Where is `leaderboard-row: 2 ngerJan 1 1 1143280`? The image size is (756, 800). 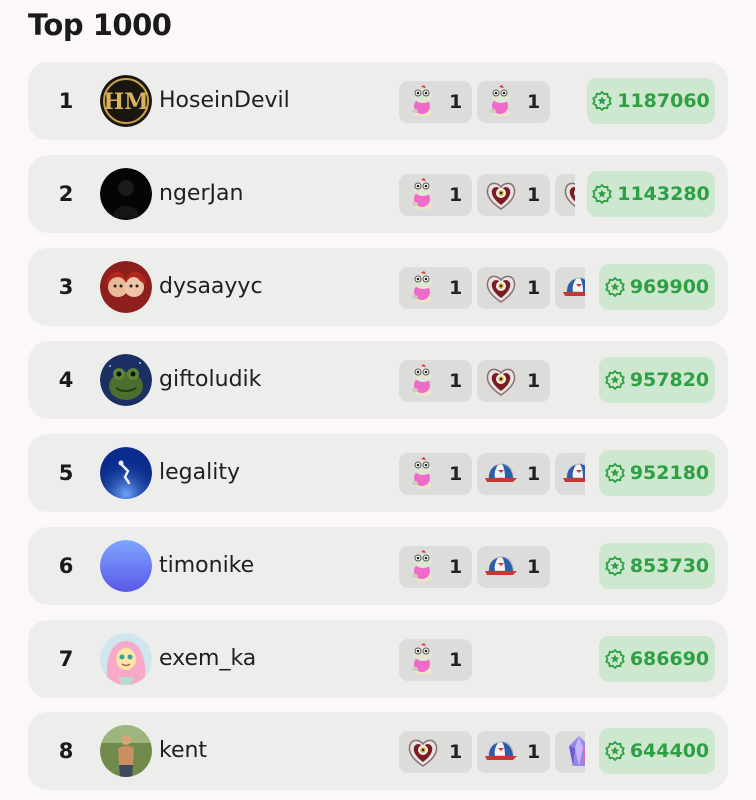
leaderboard-row: 2 ngerJan 1 1 1143280 is located at coordinates (378, 194).